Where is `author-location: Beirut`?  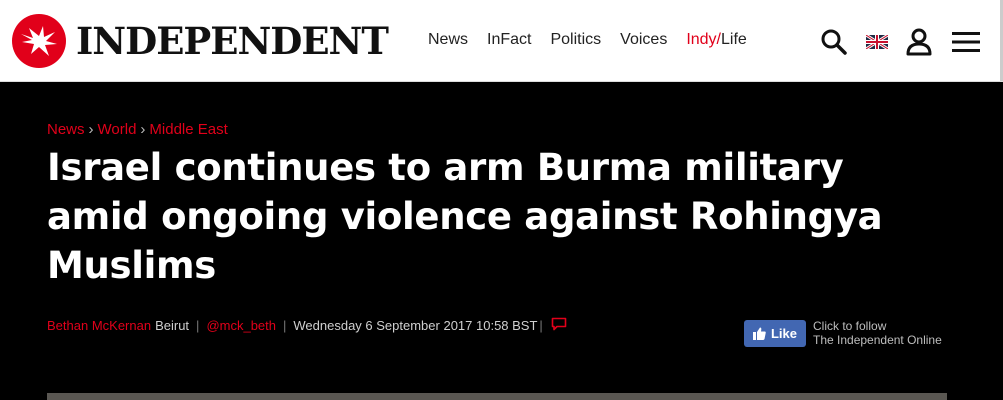
author-location: Beirut is located at coordinates (172, 325).